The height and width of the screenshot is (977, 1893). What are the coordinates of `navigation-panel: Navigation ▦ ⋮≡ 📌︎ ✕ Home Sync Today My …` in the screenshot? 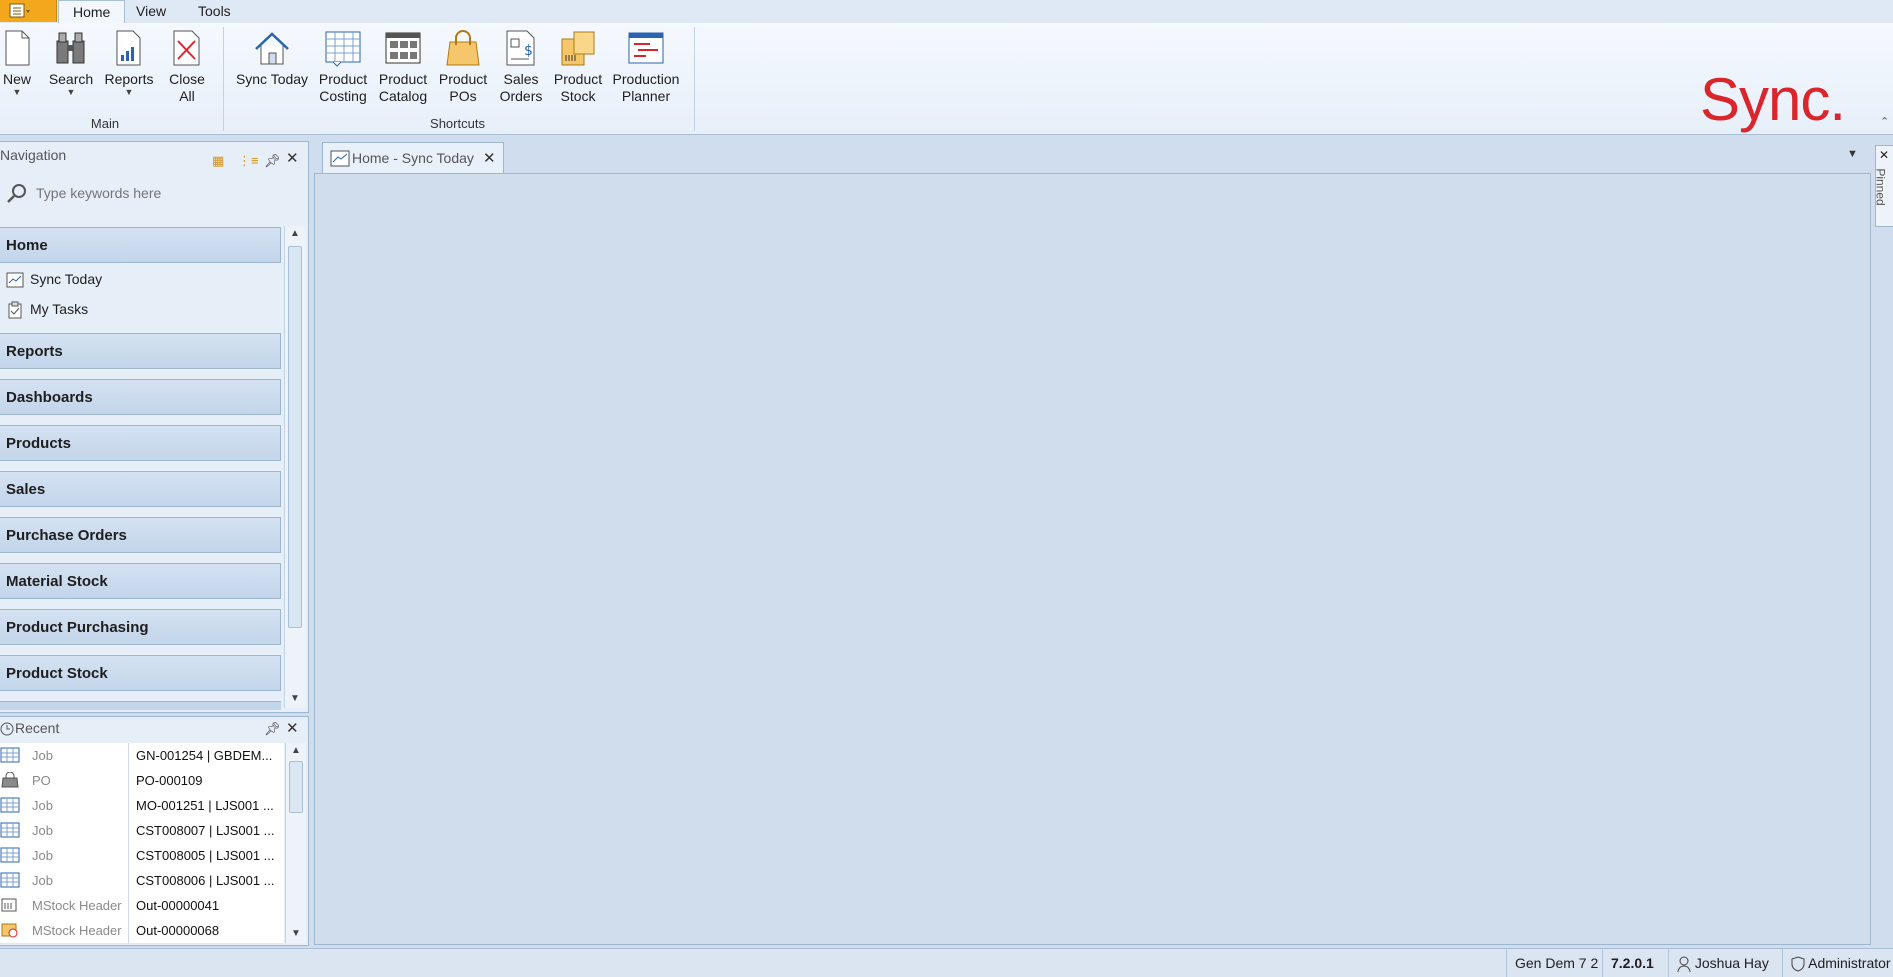 It's located at (154, 427).